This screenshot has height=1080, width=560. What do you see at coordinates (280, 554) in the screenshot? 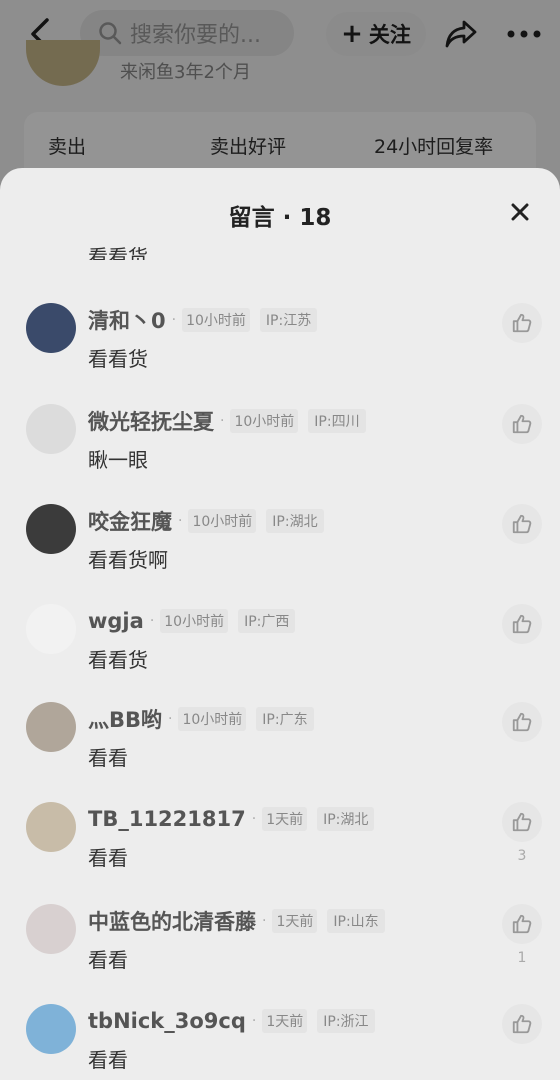
I see `comment-item: 咬金狂魔 · 10小时前 IP:湖北 看看货啊` at bounding box center [280, 554].